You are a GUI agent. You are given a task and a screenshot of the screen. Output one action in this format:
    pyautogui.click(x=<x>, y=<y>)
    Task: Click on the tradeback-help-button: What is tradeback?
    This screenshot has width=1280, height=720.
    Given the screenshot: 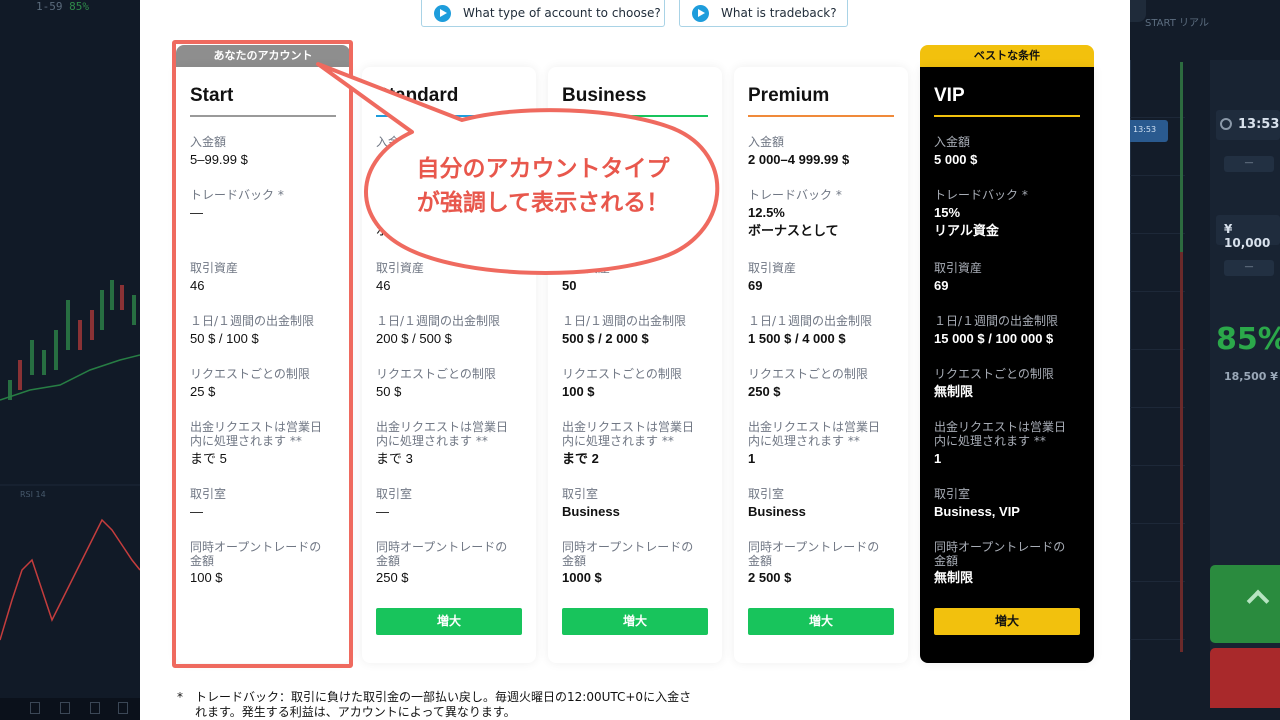 What is the action you would take?
    pyautogui.click(x=763, y=13)
    